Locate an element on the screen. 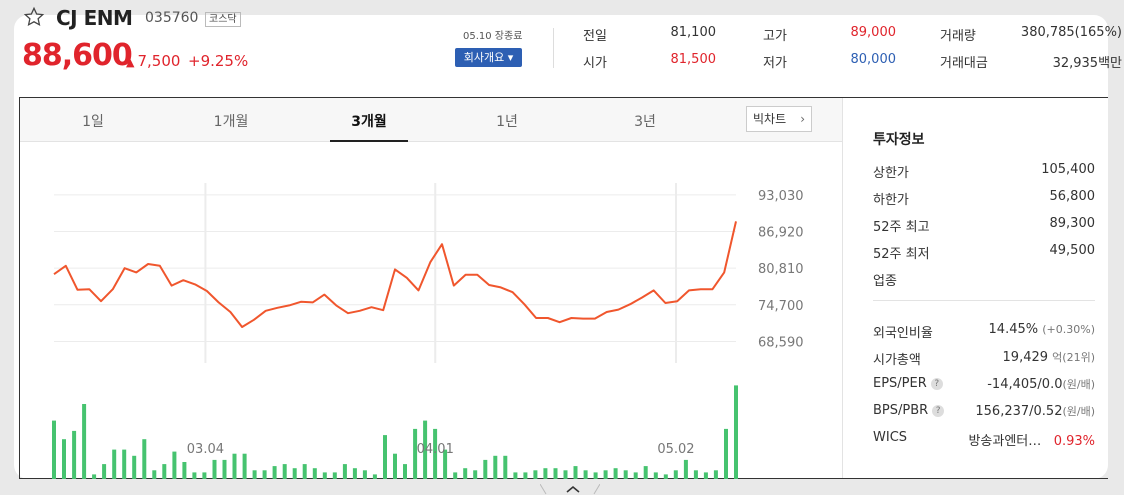 Image resolution: width=1124 pixels, height=495 pixels. week52-high-label: 52주 최고 is located at coordinates (901, 227).